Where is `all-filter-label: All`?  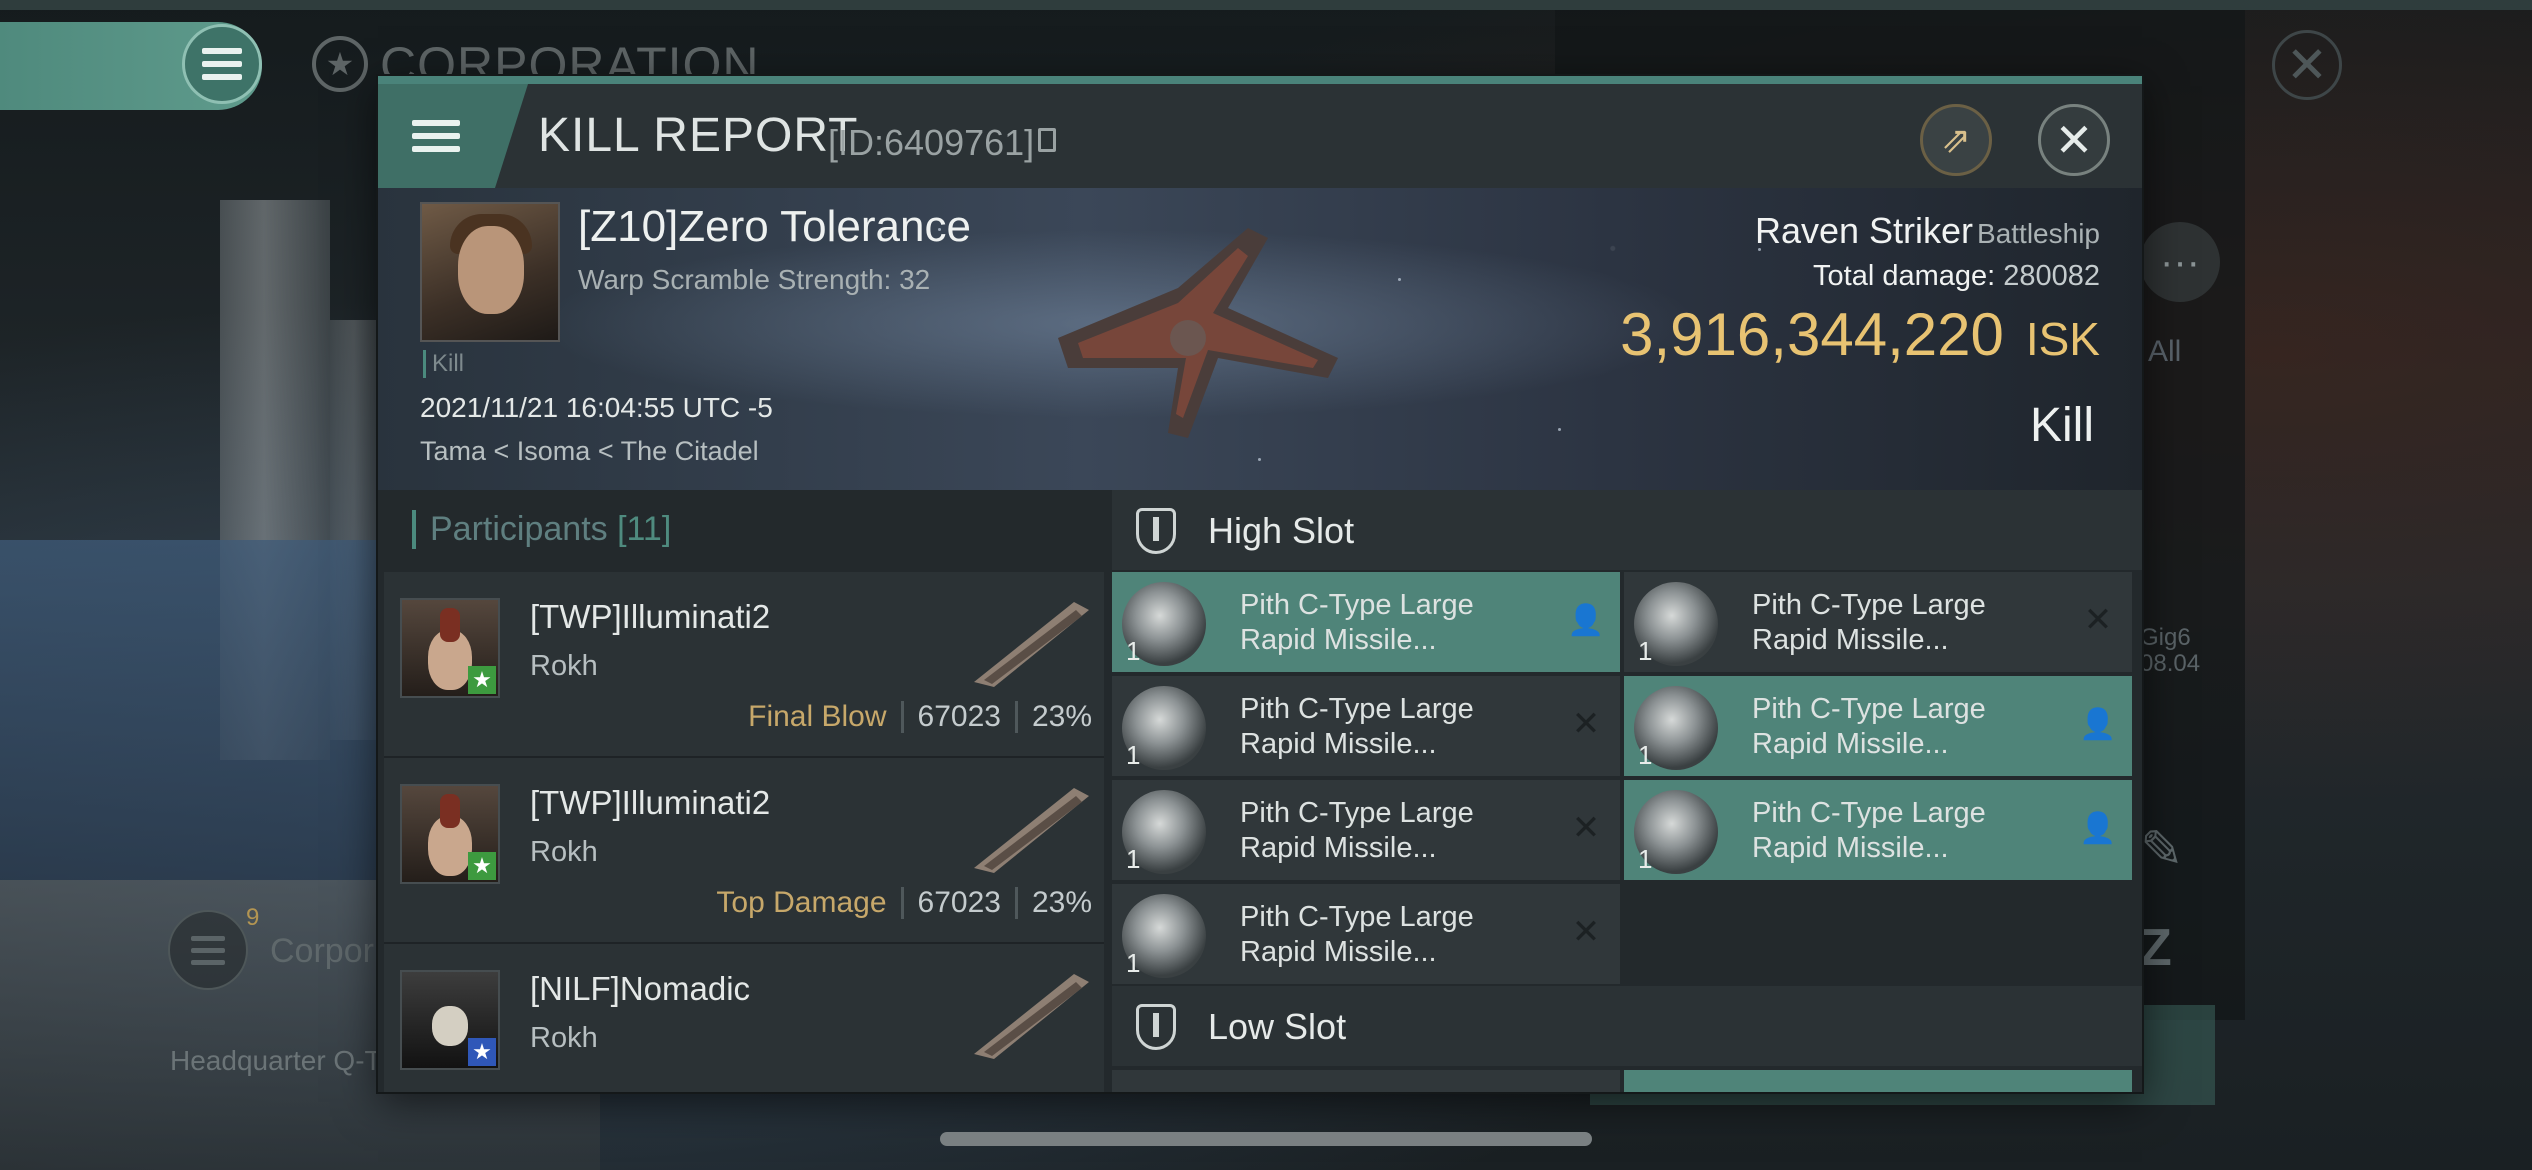 all-filter-label: All is located at coordinates (2164, 352).